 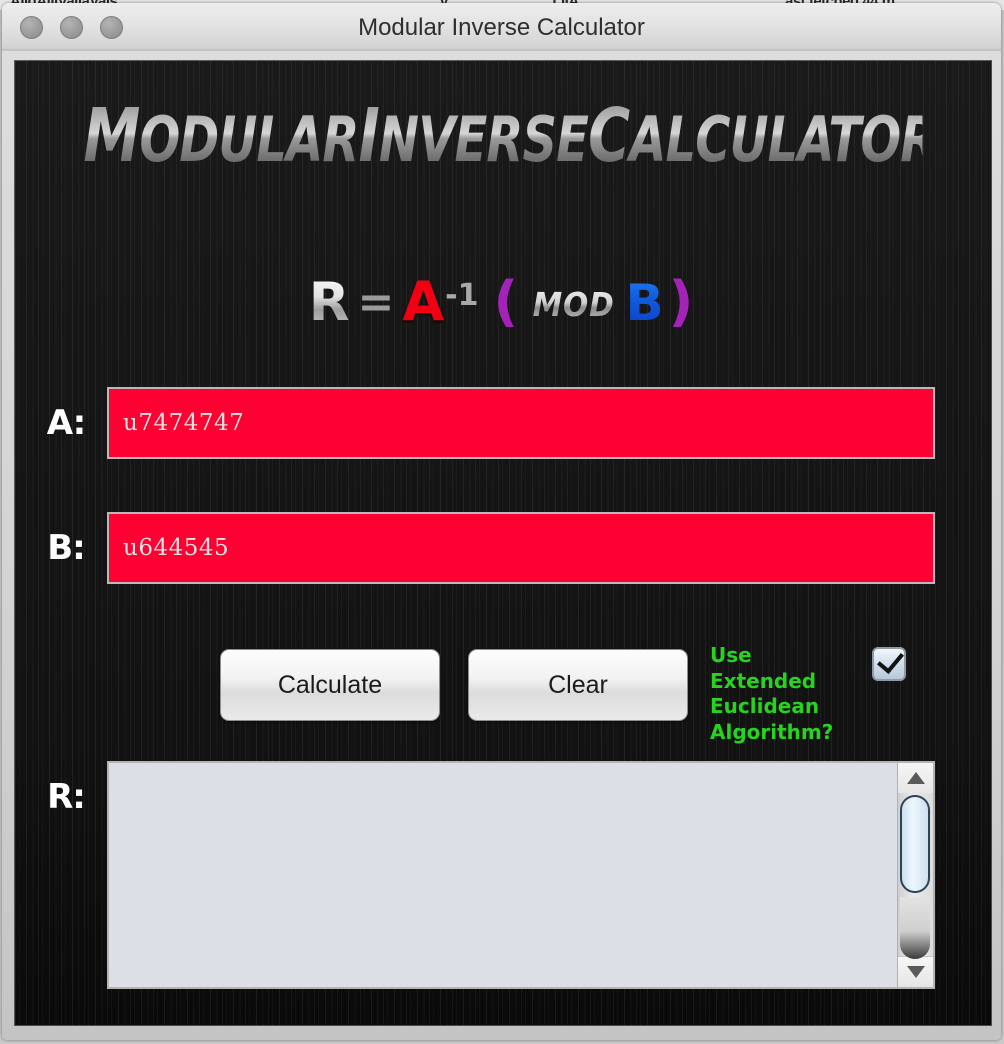 I want to click on logo-rest-modular: ODULAR, so click(x=249, y=139).